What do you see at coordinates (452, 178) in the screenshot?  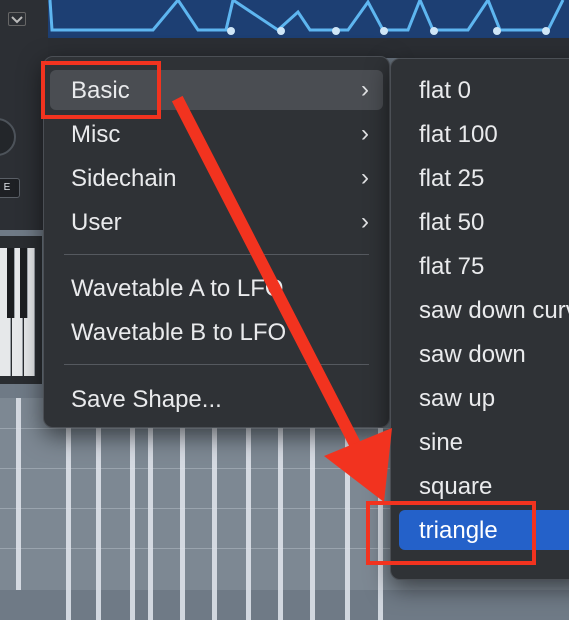 I see `submenu-item-label: flat 25` at bounding box center [452, 178].